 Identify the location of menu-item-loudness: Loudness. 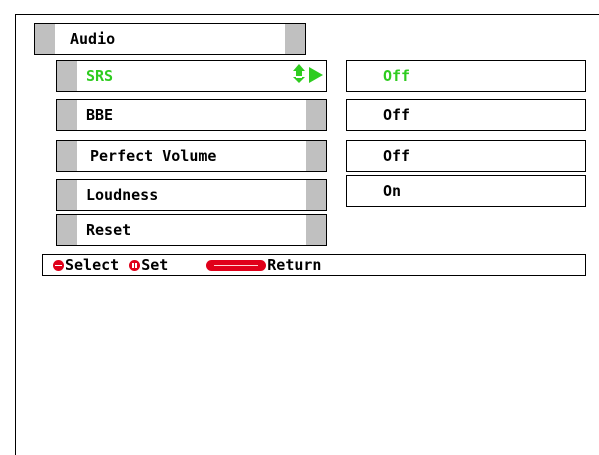
(191, 195).